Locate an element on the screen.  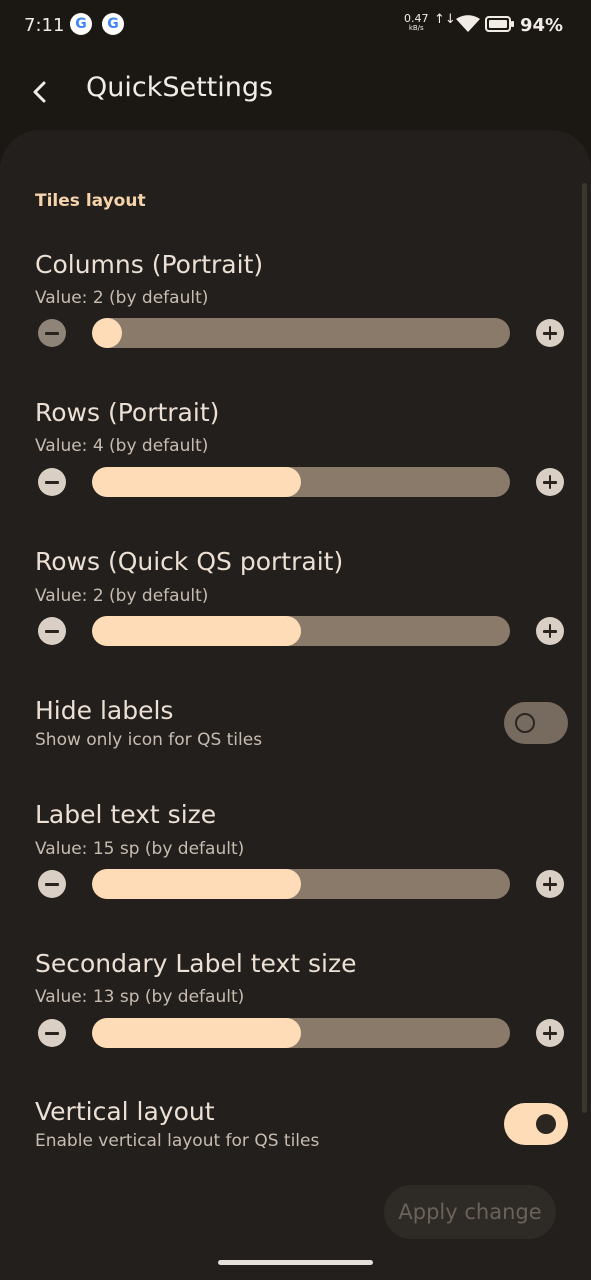
columns-portrait-slider is located at coordinates (301, 333).